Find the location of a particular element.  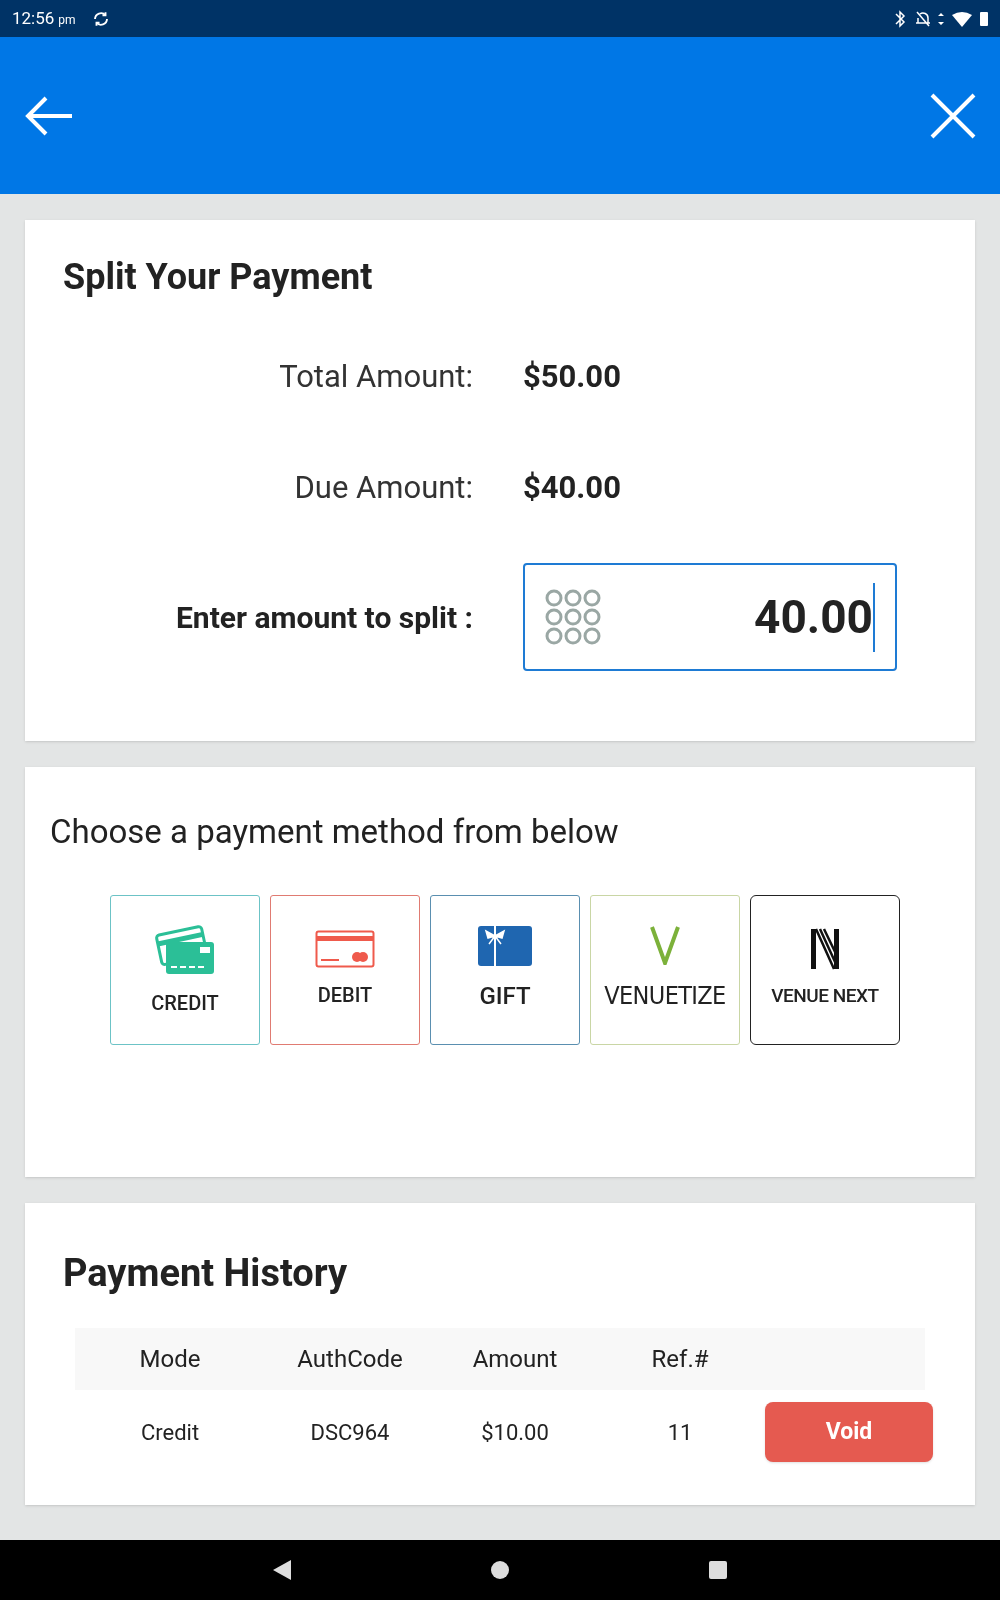

due-value: $40.00 is located at coordinates (572, 487).